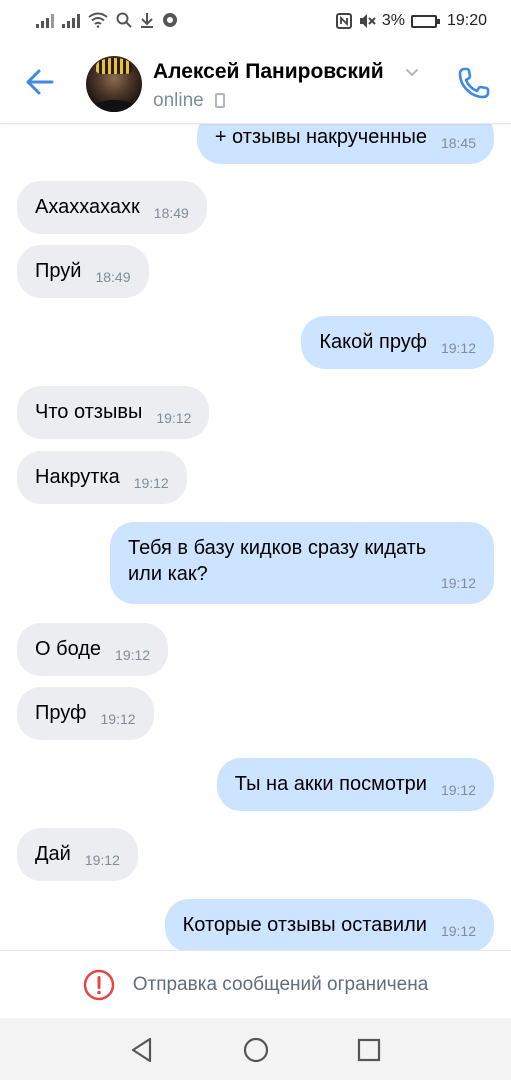 Image resolution: width=511 pixels, height=1080 pixels. Describe the element at coordinates (280, 984) in the screenshot. I see `restriction-text: Отправка сообщений ограничена` at that location.